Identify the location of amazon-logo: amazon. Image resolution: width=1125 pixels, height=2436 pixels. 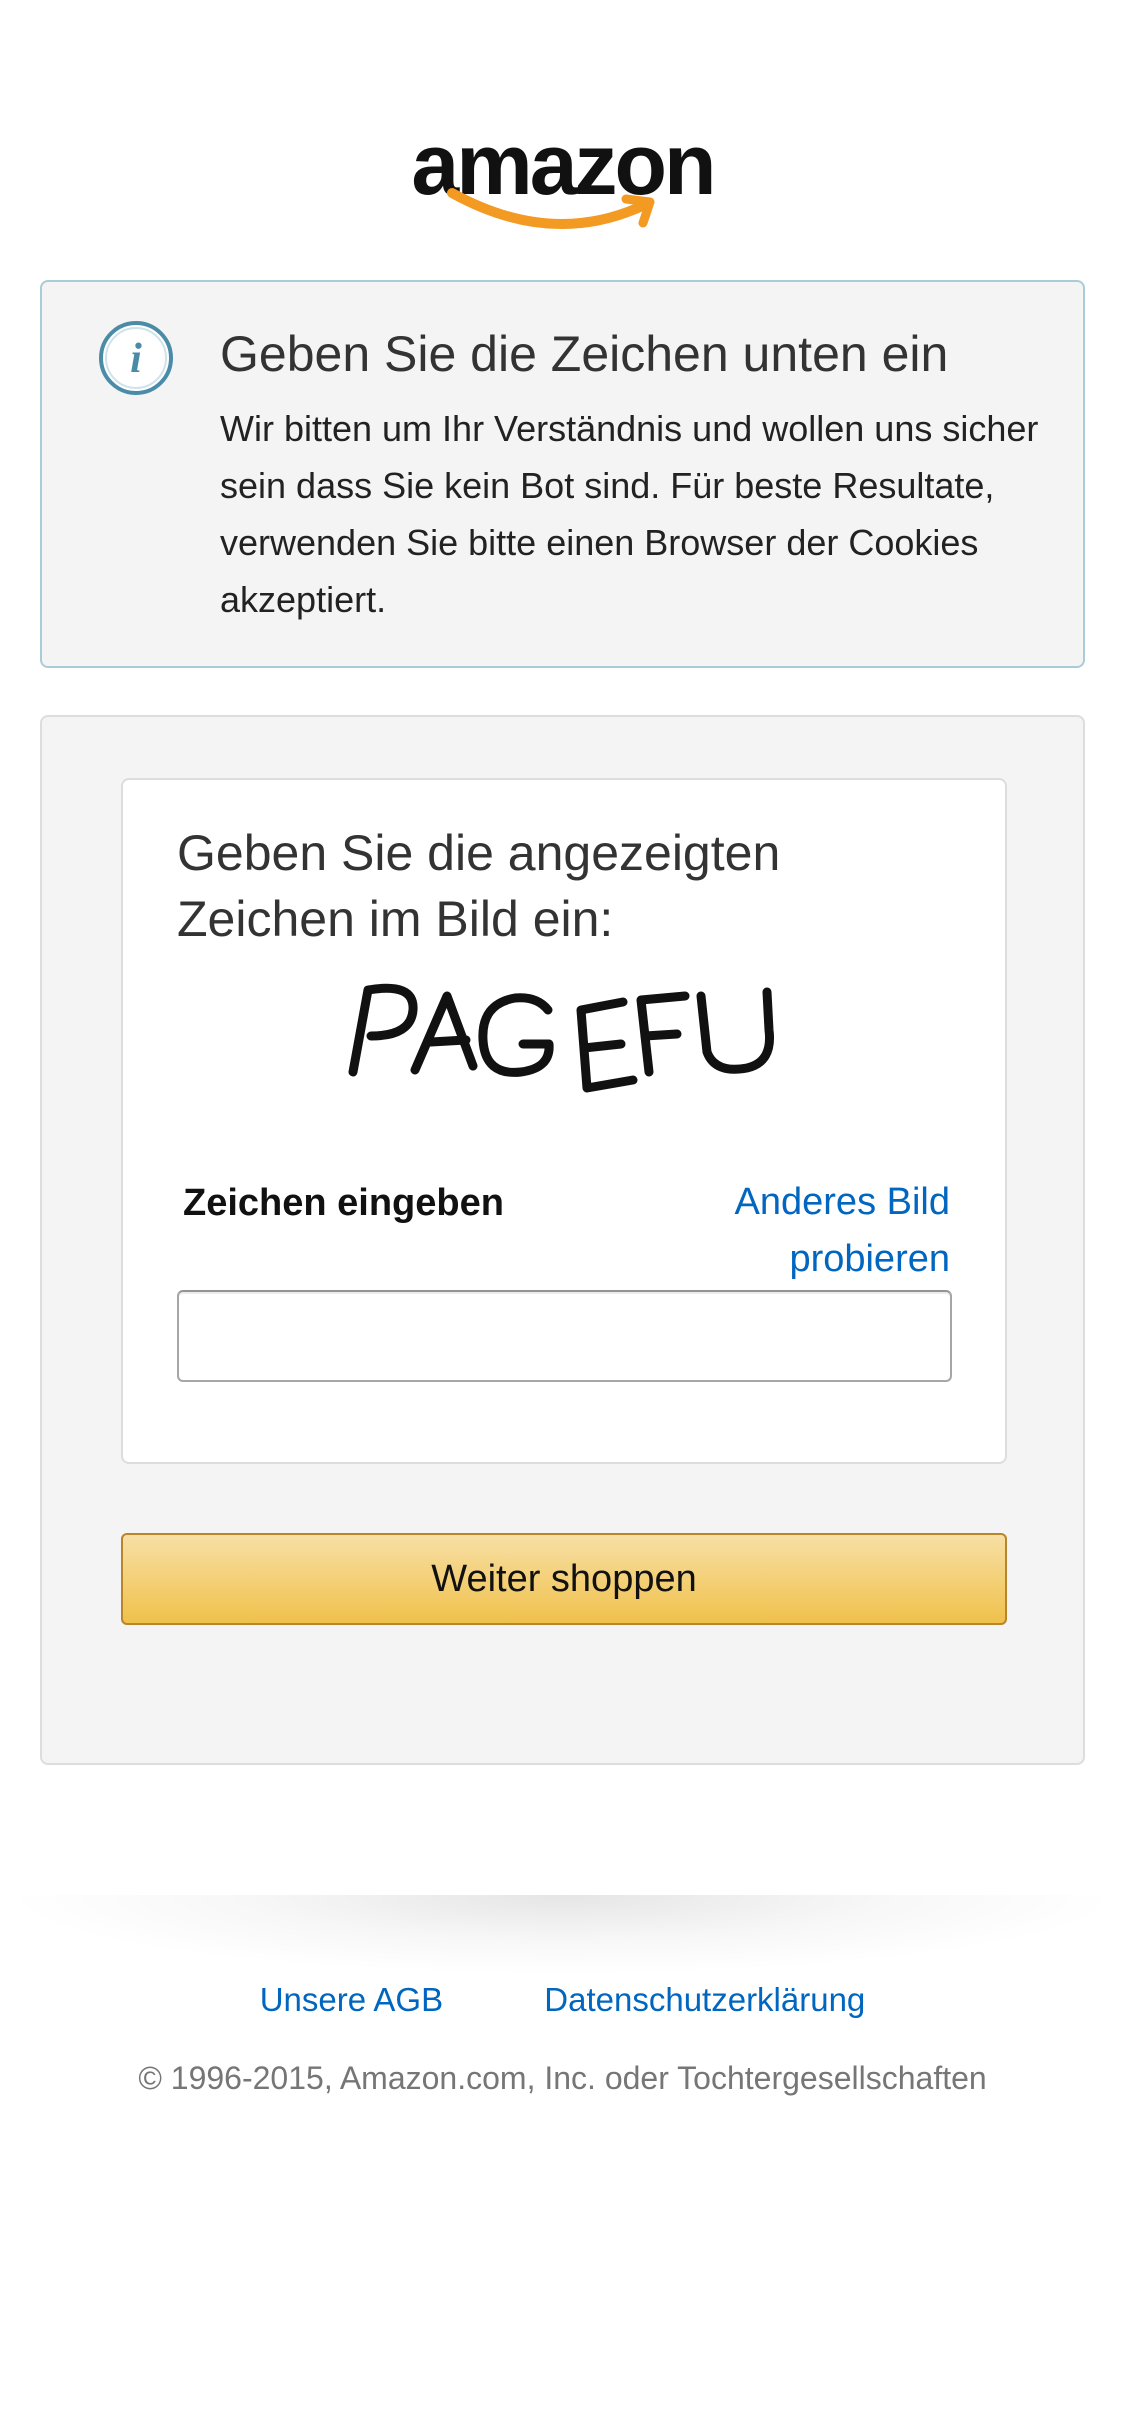
(562, 175).